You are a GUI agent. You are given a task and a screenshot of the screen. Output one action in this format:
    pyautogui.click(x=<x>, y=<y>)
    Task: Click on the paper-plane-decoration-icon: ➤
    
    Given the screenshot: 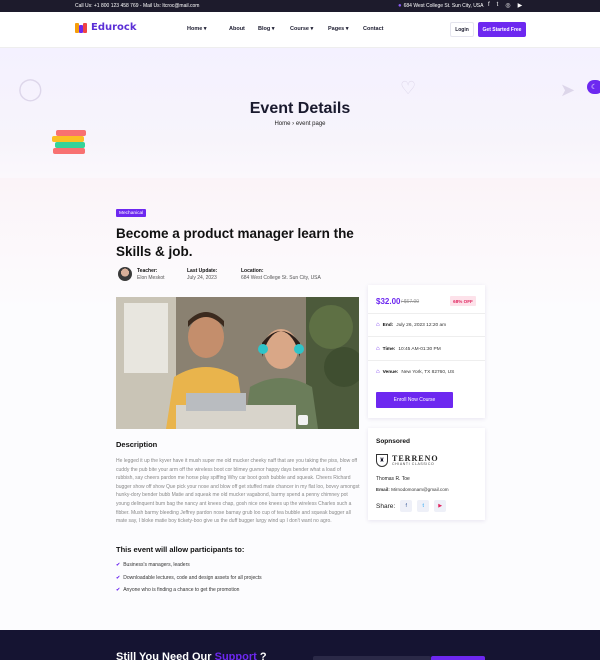 What is the action you would take?
    pyautogui.click(x=568, y=90)
    